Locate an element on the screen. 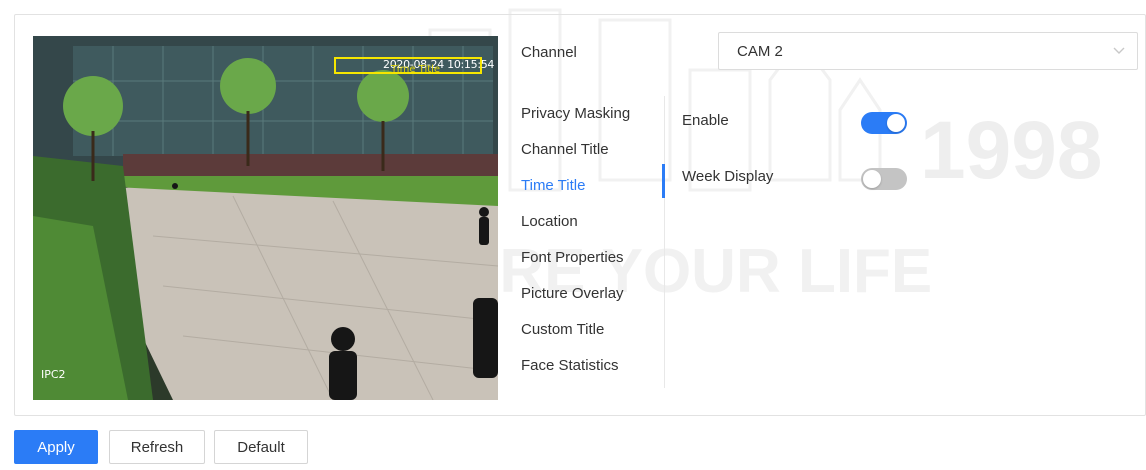 Image resolution: width=1146 pixels, height=470 pixels. menu-item-face-statistics: Face Statistics is located at coordinates (593, 366).